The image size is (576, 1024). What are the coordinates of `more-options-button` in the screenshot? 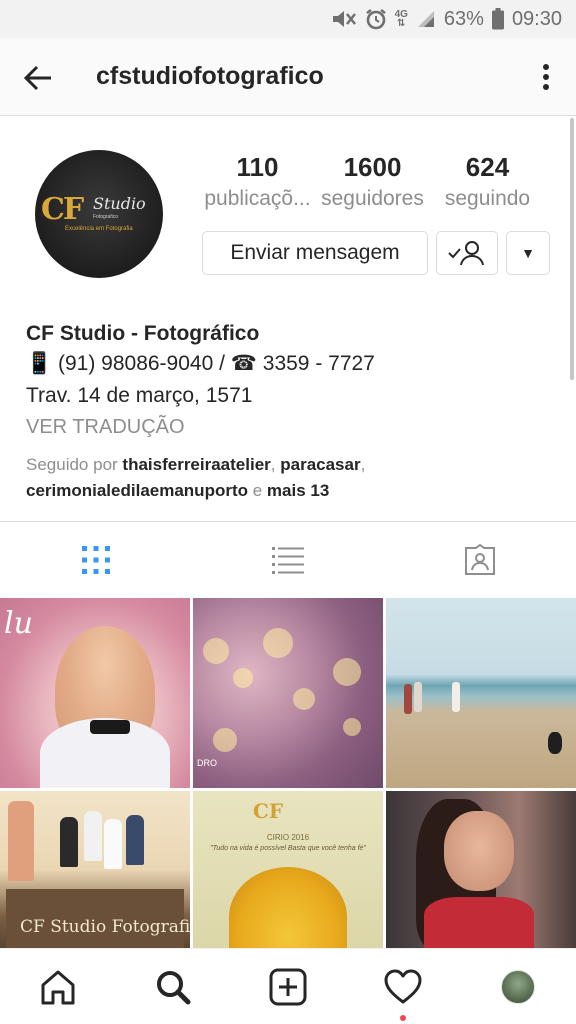 It's located at (546, 77).